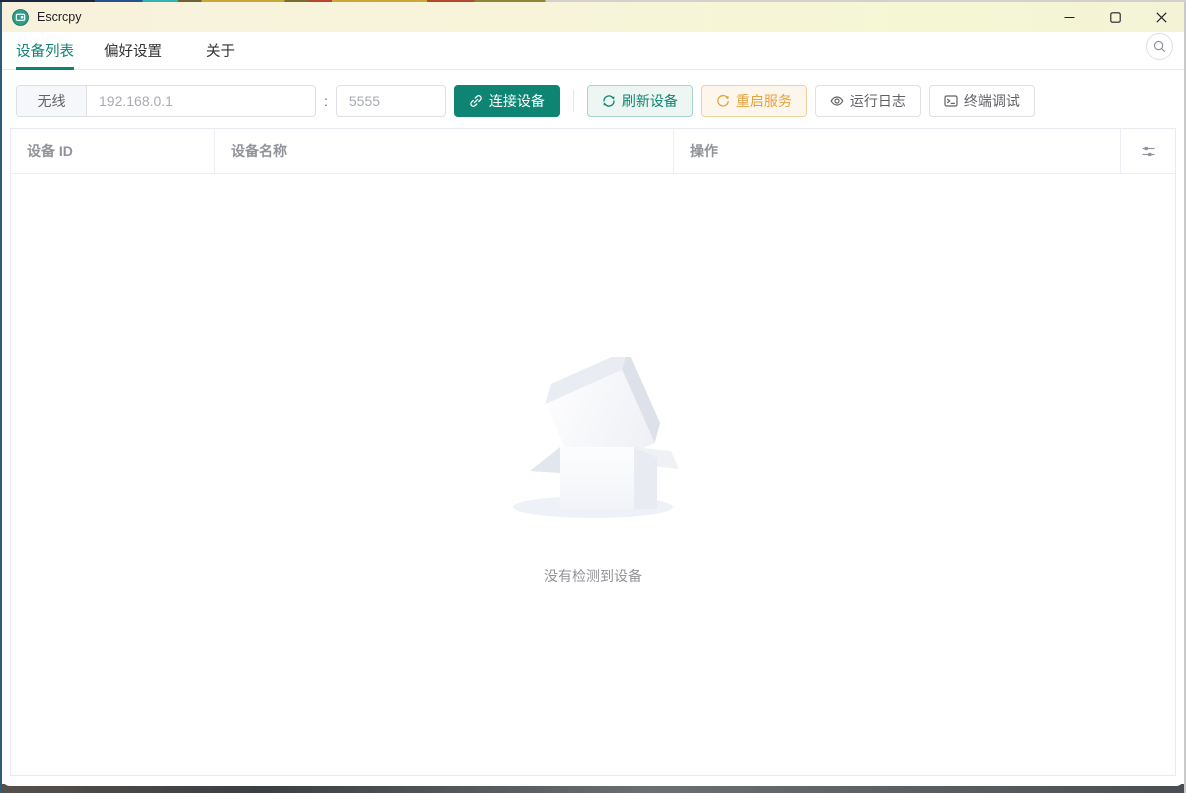  I want to click on tab-preferences: 偏好设置, so click(133, 50).